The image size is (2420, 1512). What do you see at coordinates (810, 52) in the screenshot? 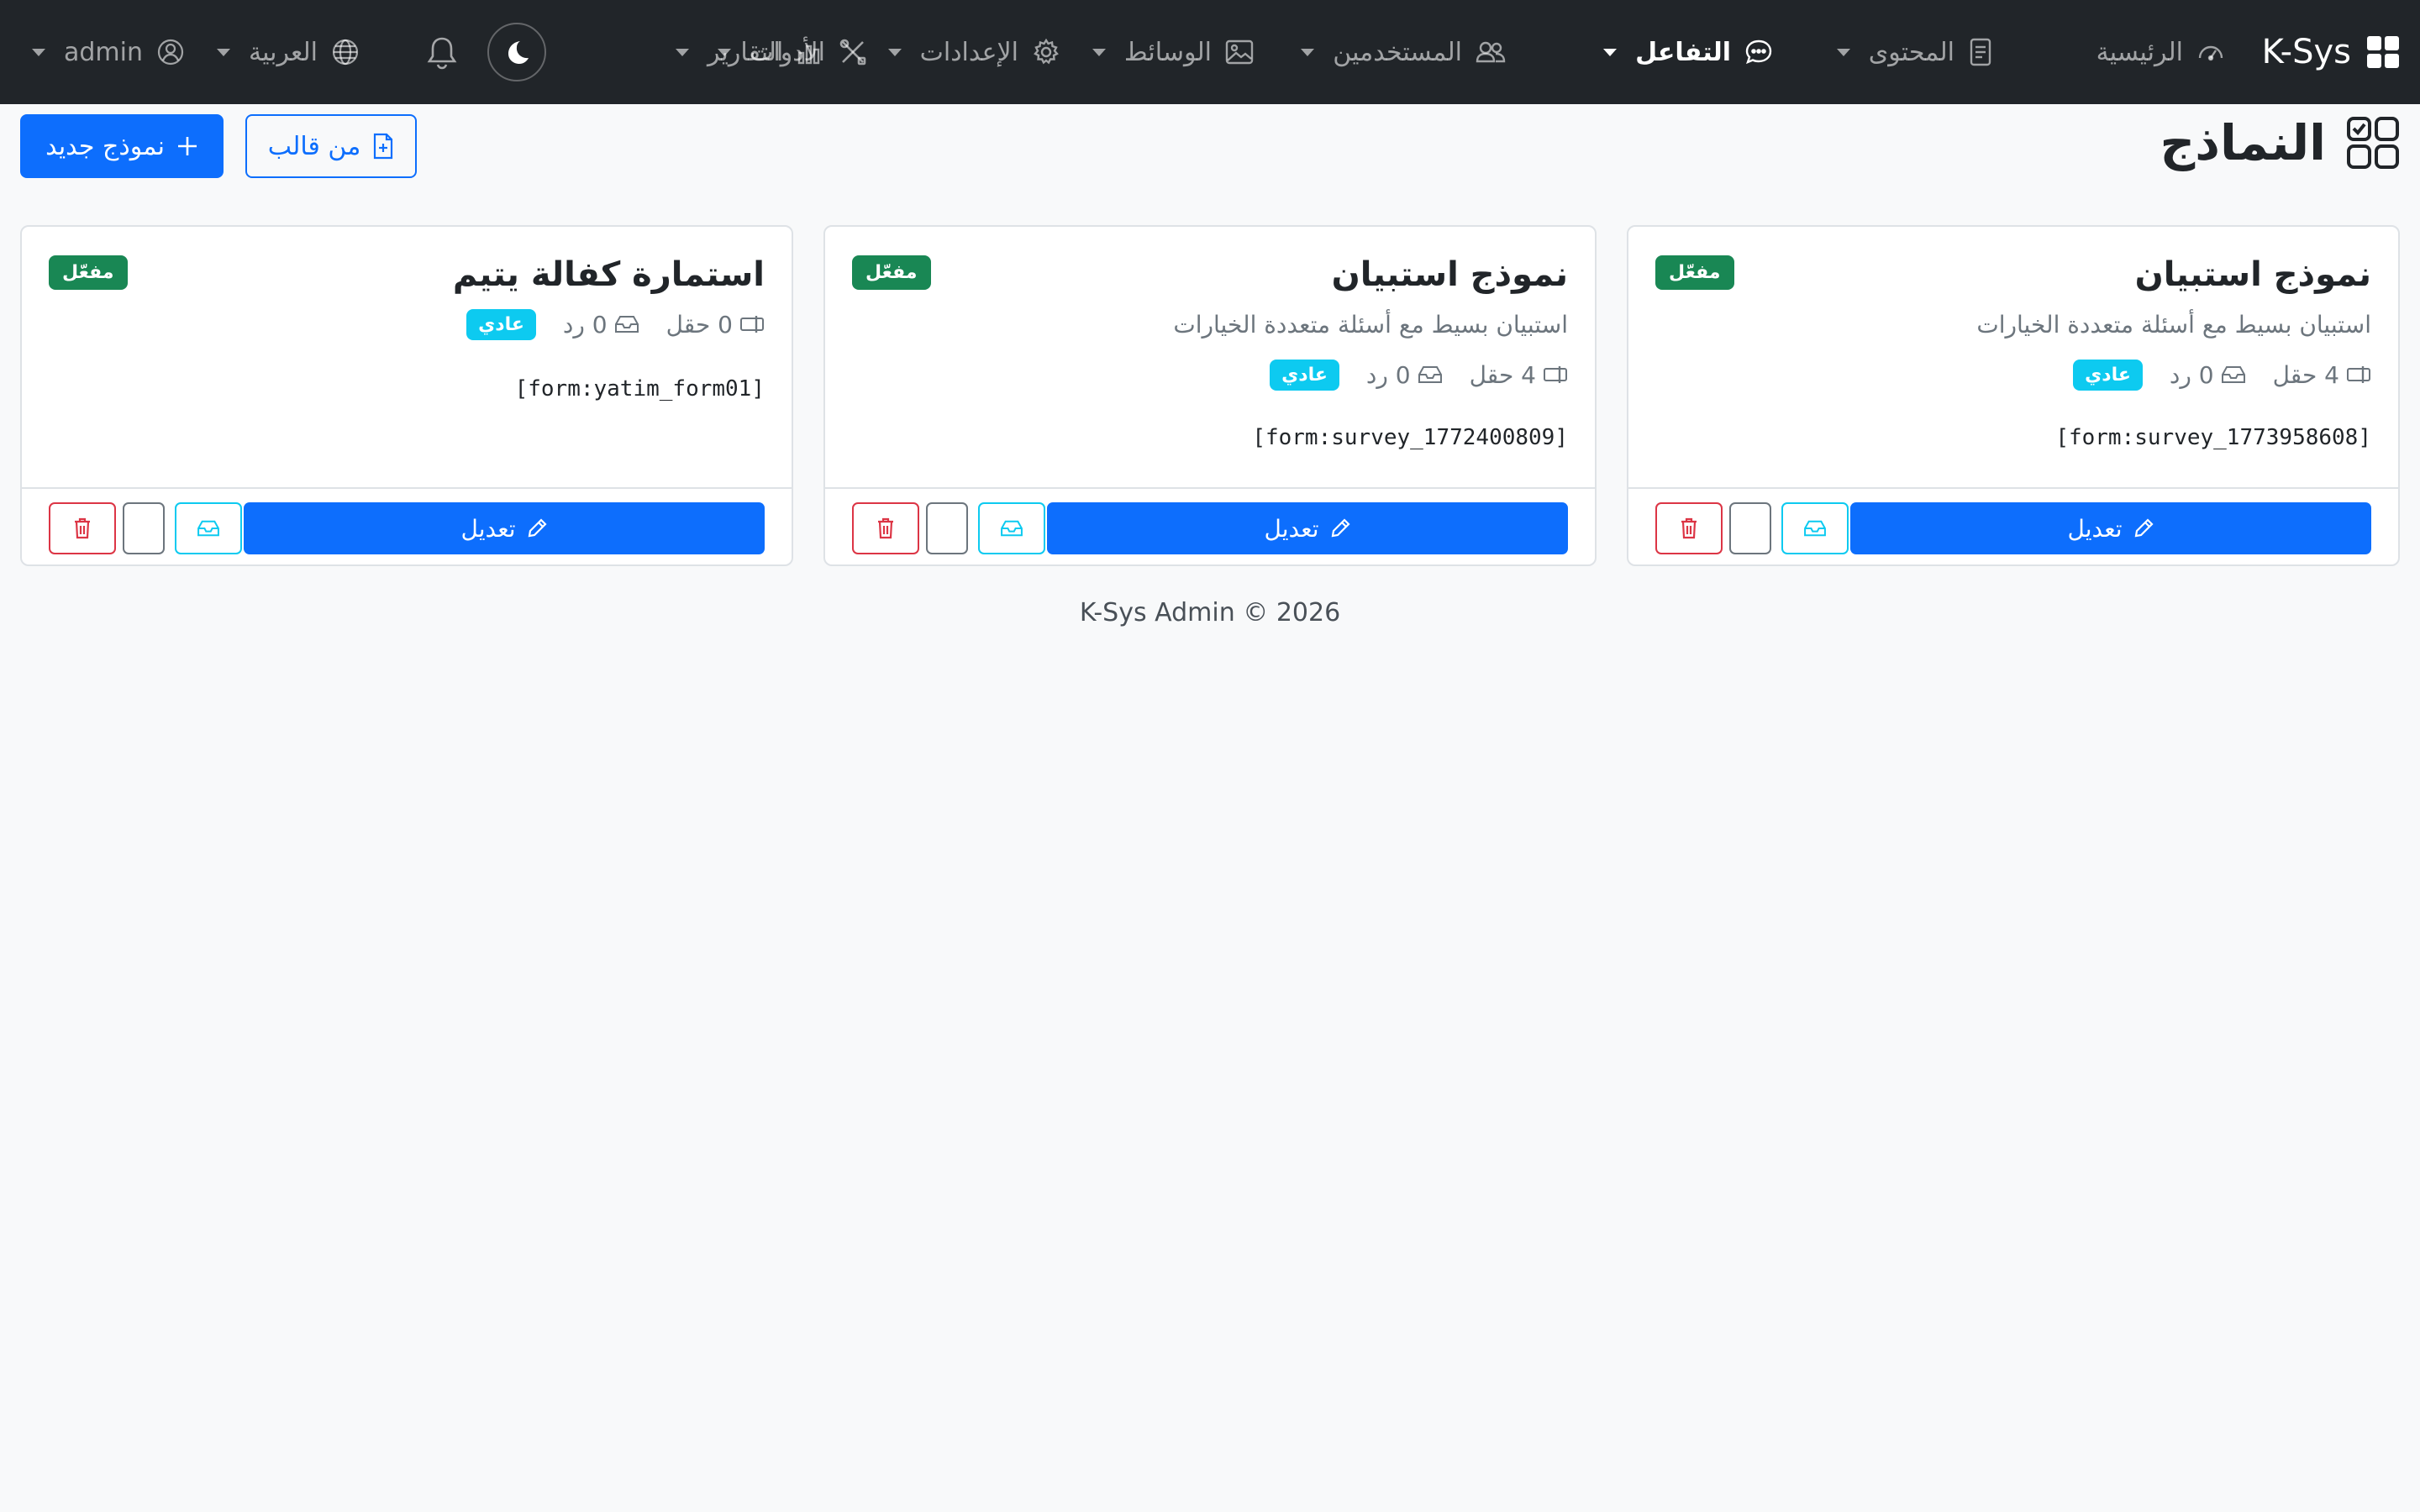
I see `bar-chart-icon` at bounding box center [810, 52].